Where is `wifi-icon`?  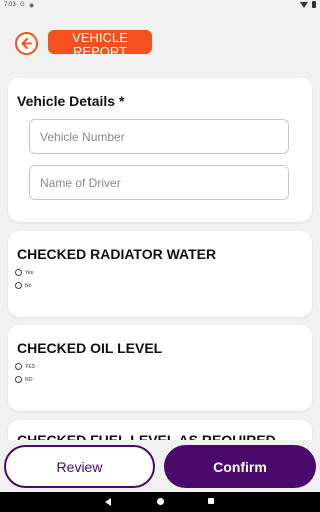 wifi-icon is located at coordinates (304, 4).